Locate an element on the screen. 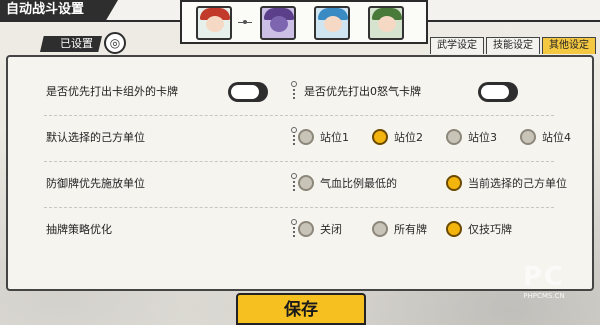 This screenshot has width=600, height=325. option-current-unit: 当前选择的己方单位 is located at coordinates (506, 183).